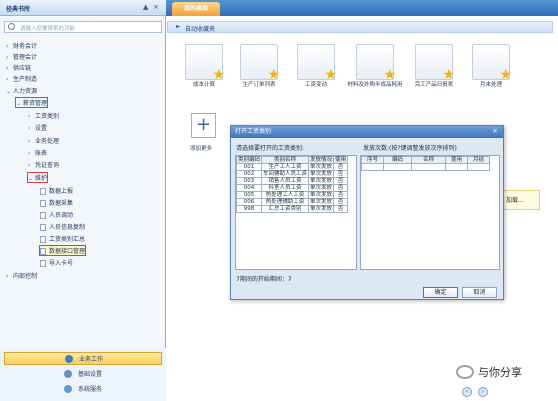  I want to click on wechat-icon, so click(465, 372).